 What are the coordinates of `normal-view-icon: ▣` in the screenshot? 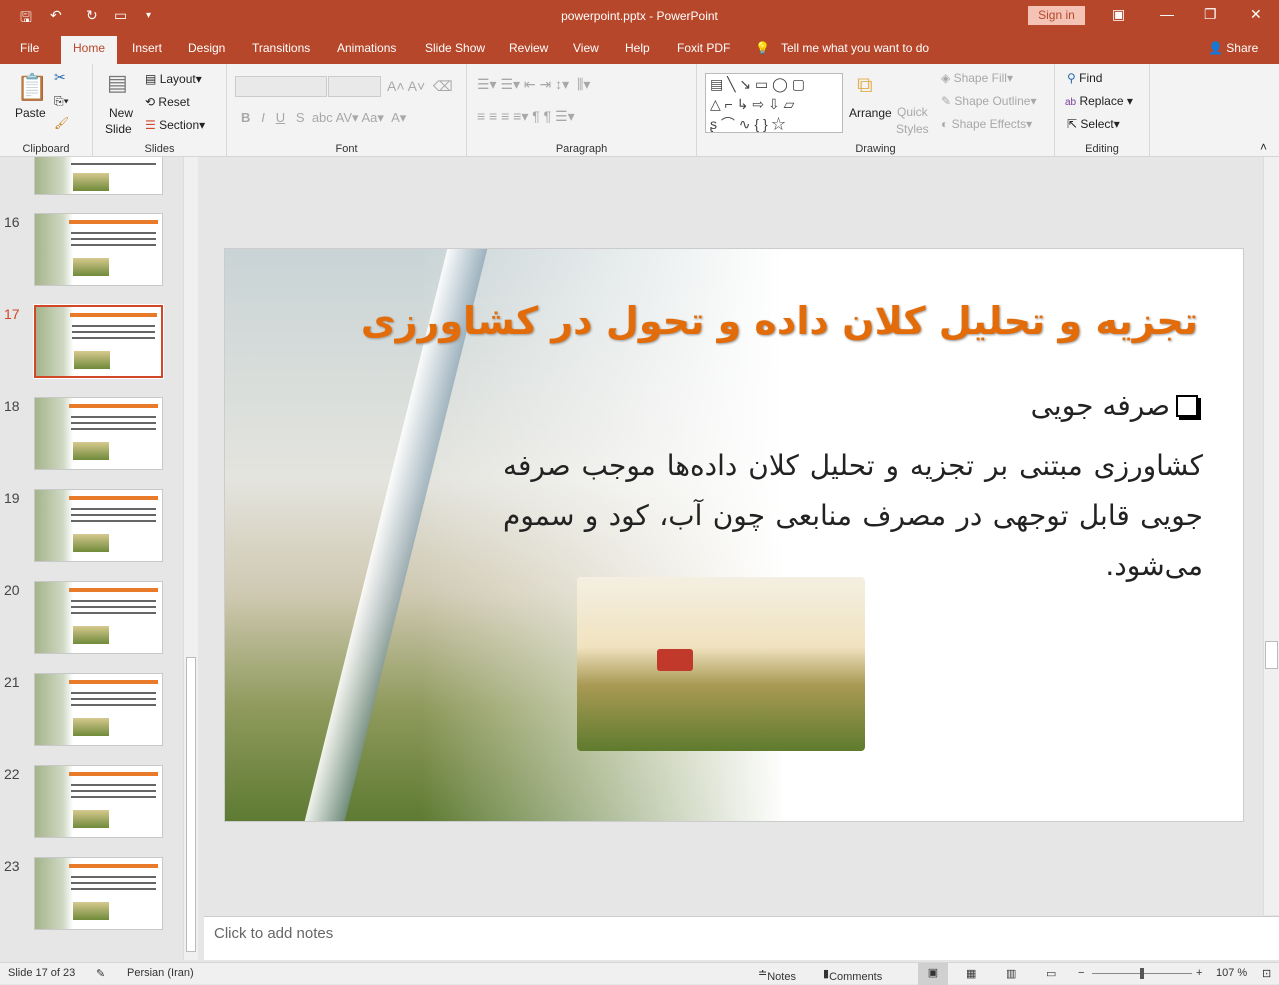 It's located at (933, 974).